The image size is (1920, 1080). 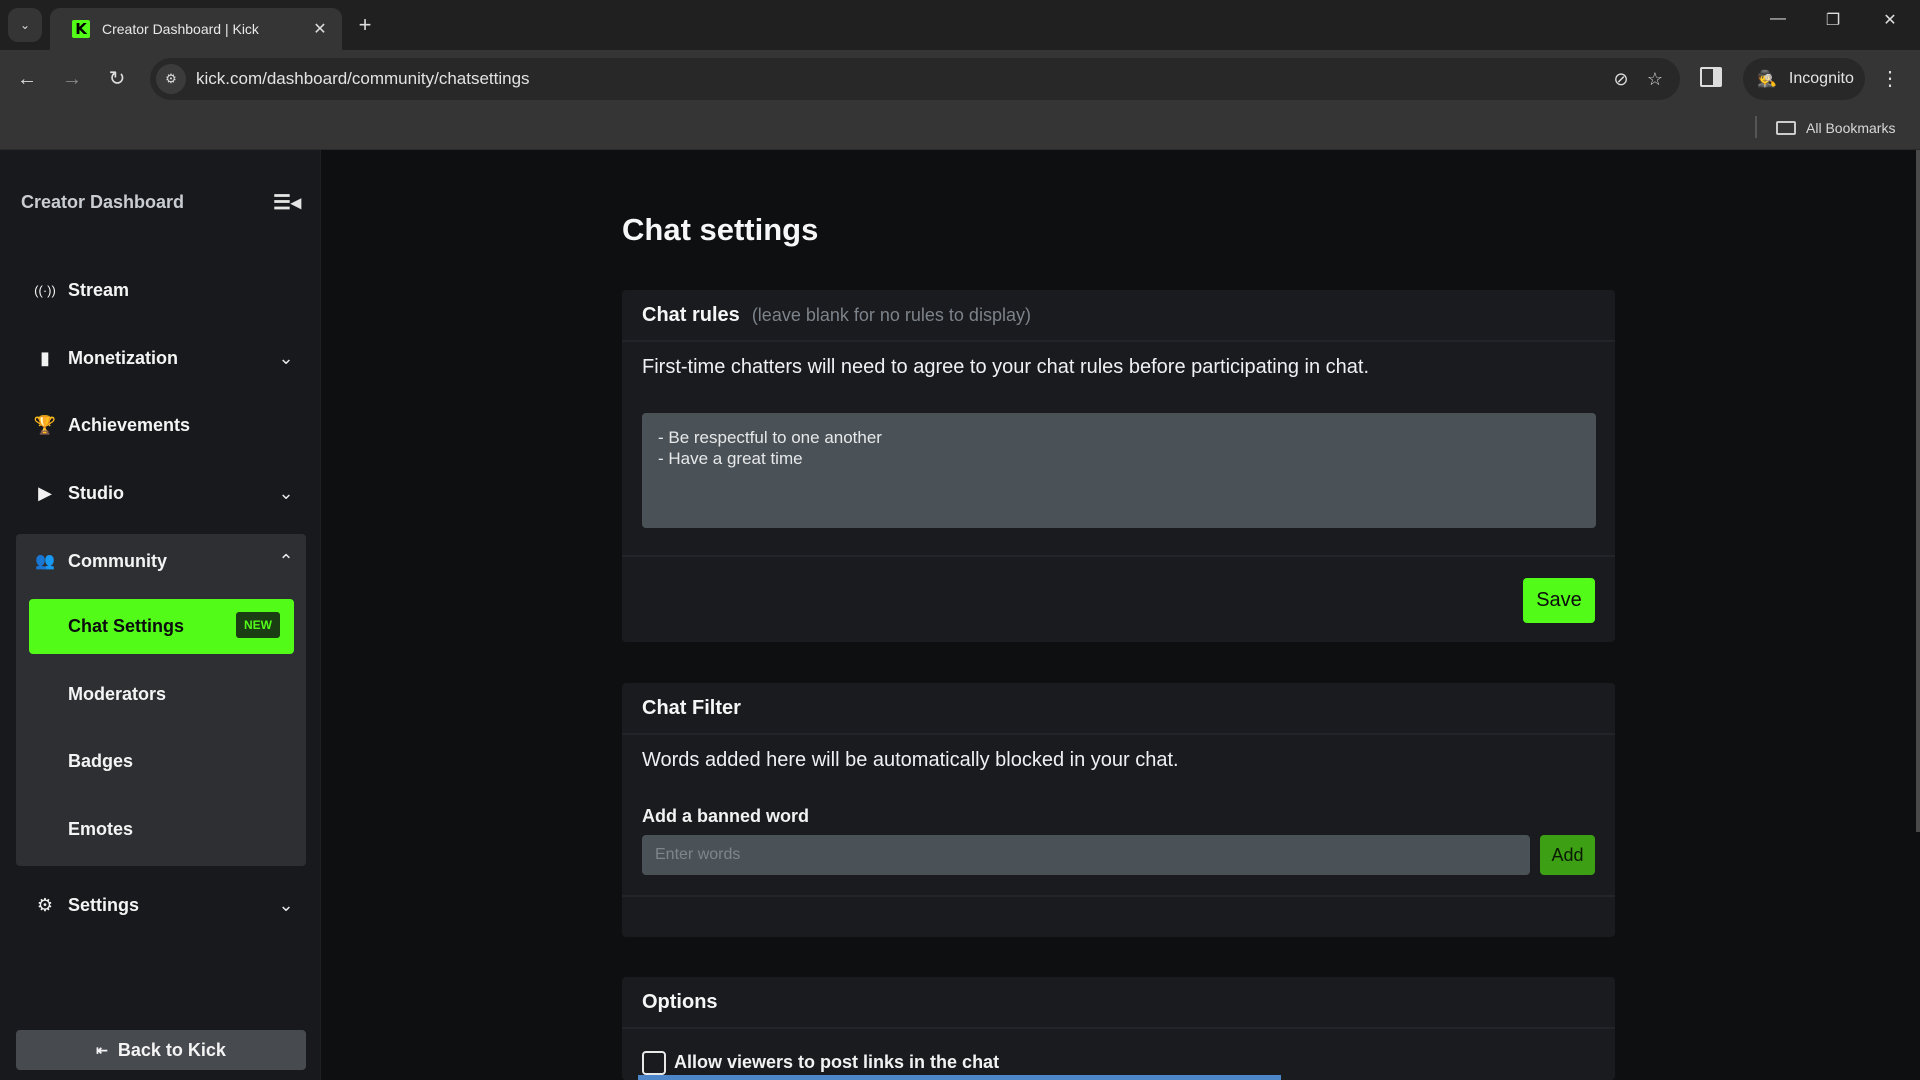 What do you see at coordinates (117, 79) in the screenshot?
I see `reload-button: ↻` at bounding box center [117, 79].